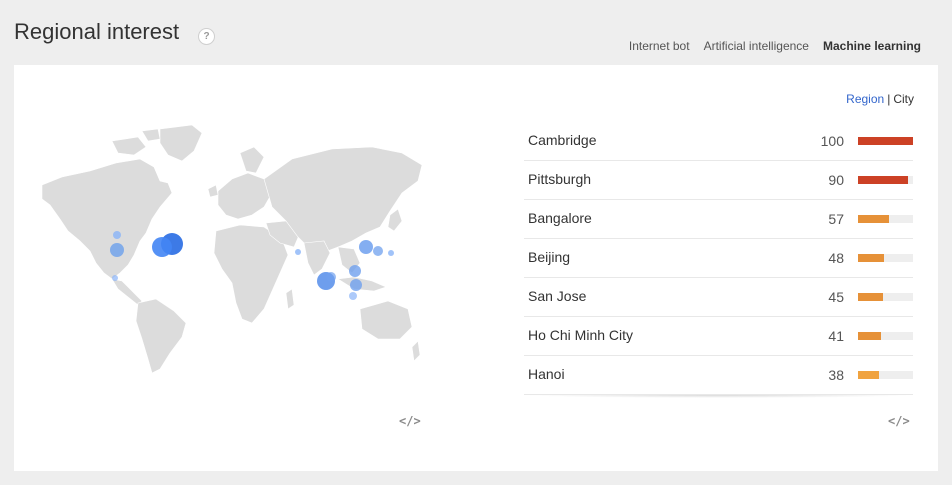 The height and width of the screenshot is (485, 952). I want to click on list-item: Pittsburgh 90, so click(718, 180).